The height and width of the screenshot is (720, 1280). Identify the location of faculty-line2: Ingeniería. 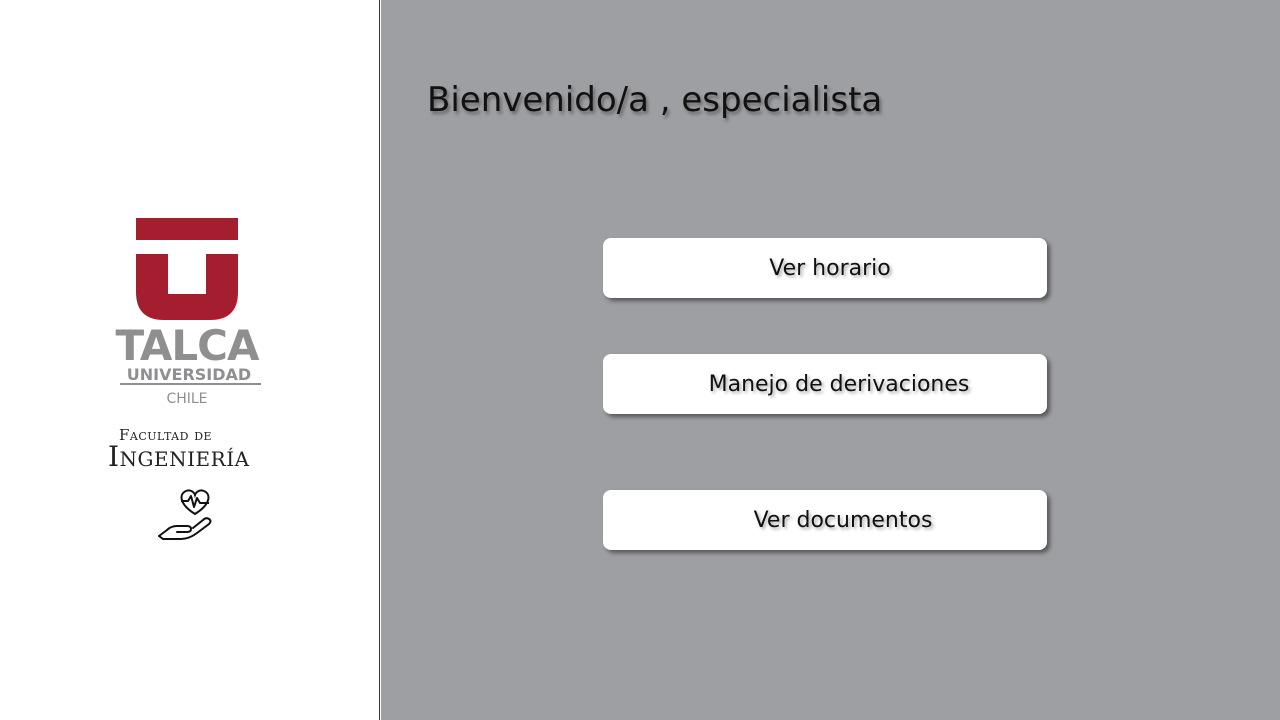
(179, 456).